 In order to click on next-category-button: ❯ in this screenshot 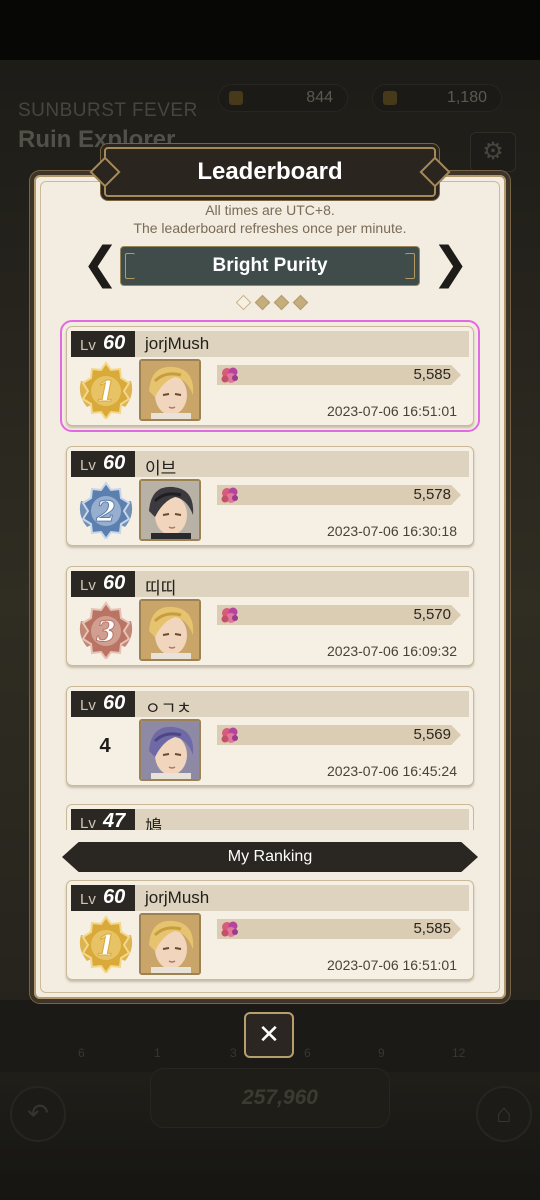, I will do `click(450, 265)`.